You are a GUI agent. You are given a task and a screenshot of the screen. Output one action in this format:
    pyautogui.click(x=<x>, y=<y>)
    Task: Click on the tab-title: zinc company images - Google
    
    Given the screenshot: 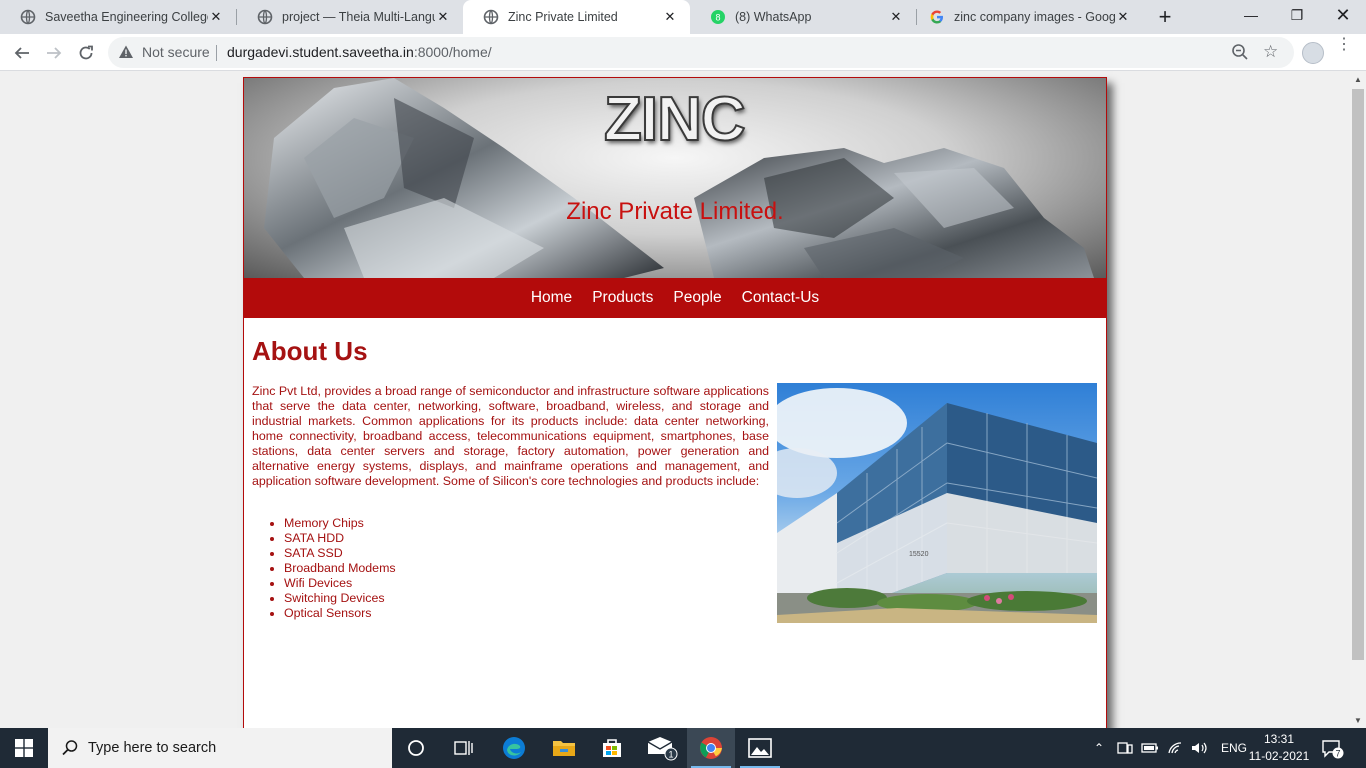 What is the action you would take?
    pyautogui.click(x=1034, y=17)
    